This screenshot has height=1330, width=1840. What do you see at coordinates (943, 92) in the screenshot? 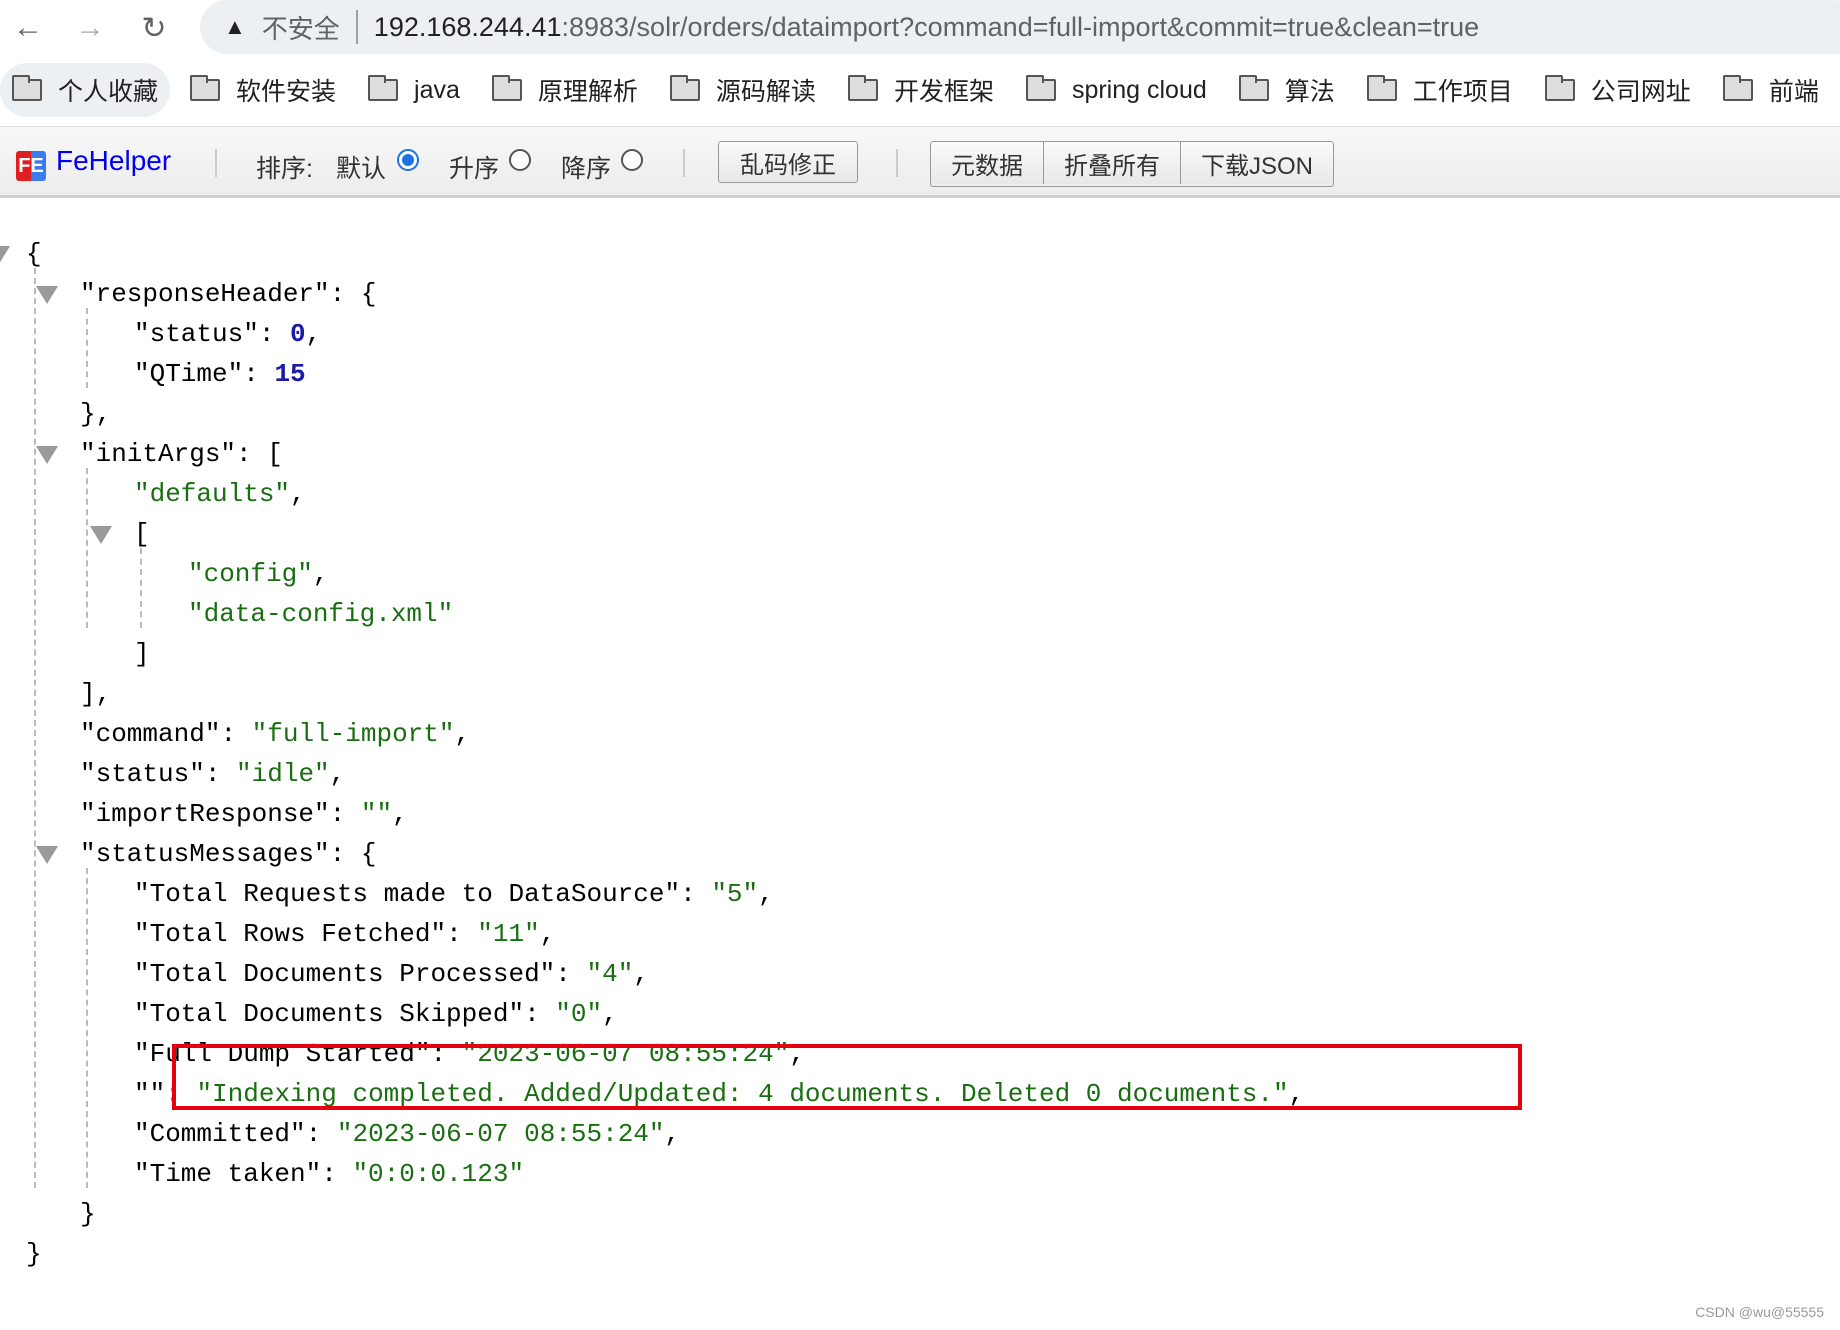
I see `bookmark-label: 开发框架` at bounding box center [943, 92].